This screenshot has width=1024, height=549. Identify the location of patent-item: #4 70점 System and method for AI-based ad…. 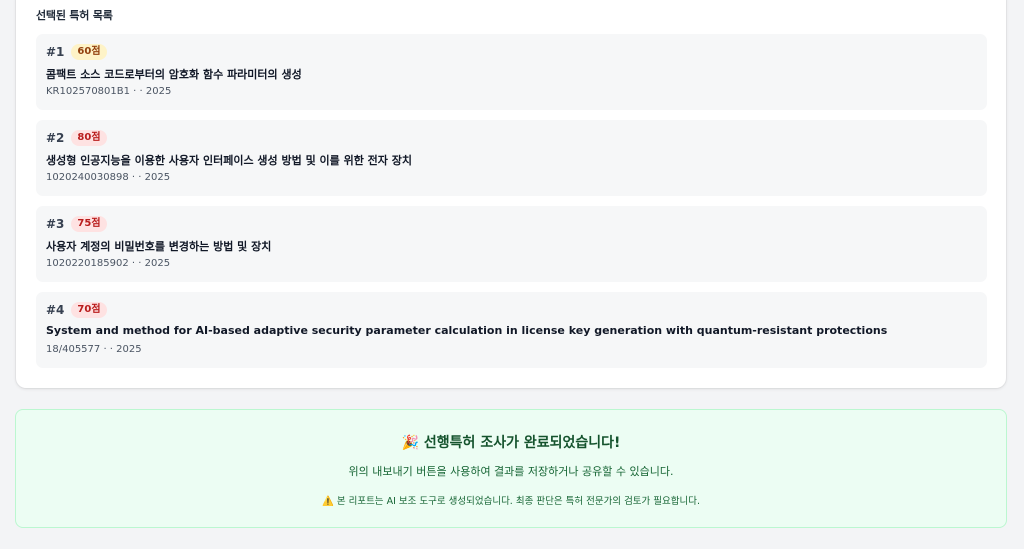
(511, 330).